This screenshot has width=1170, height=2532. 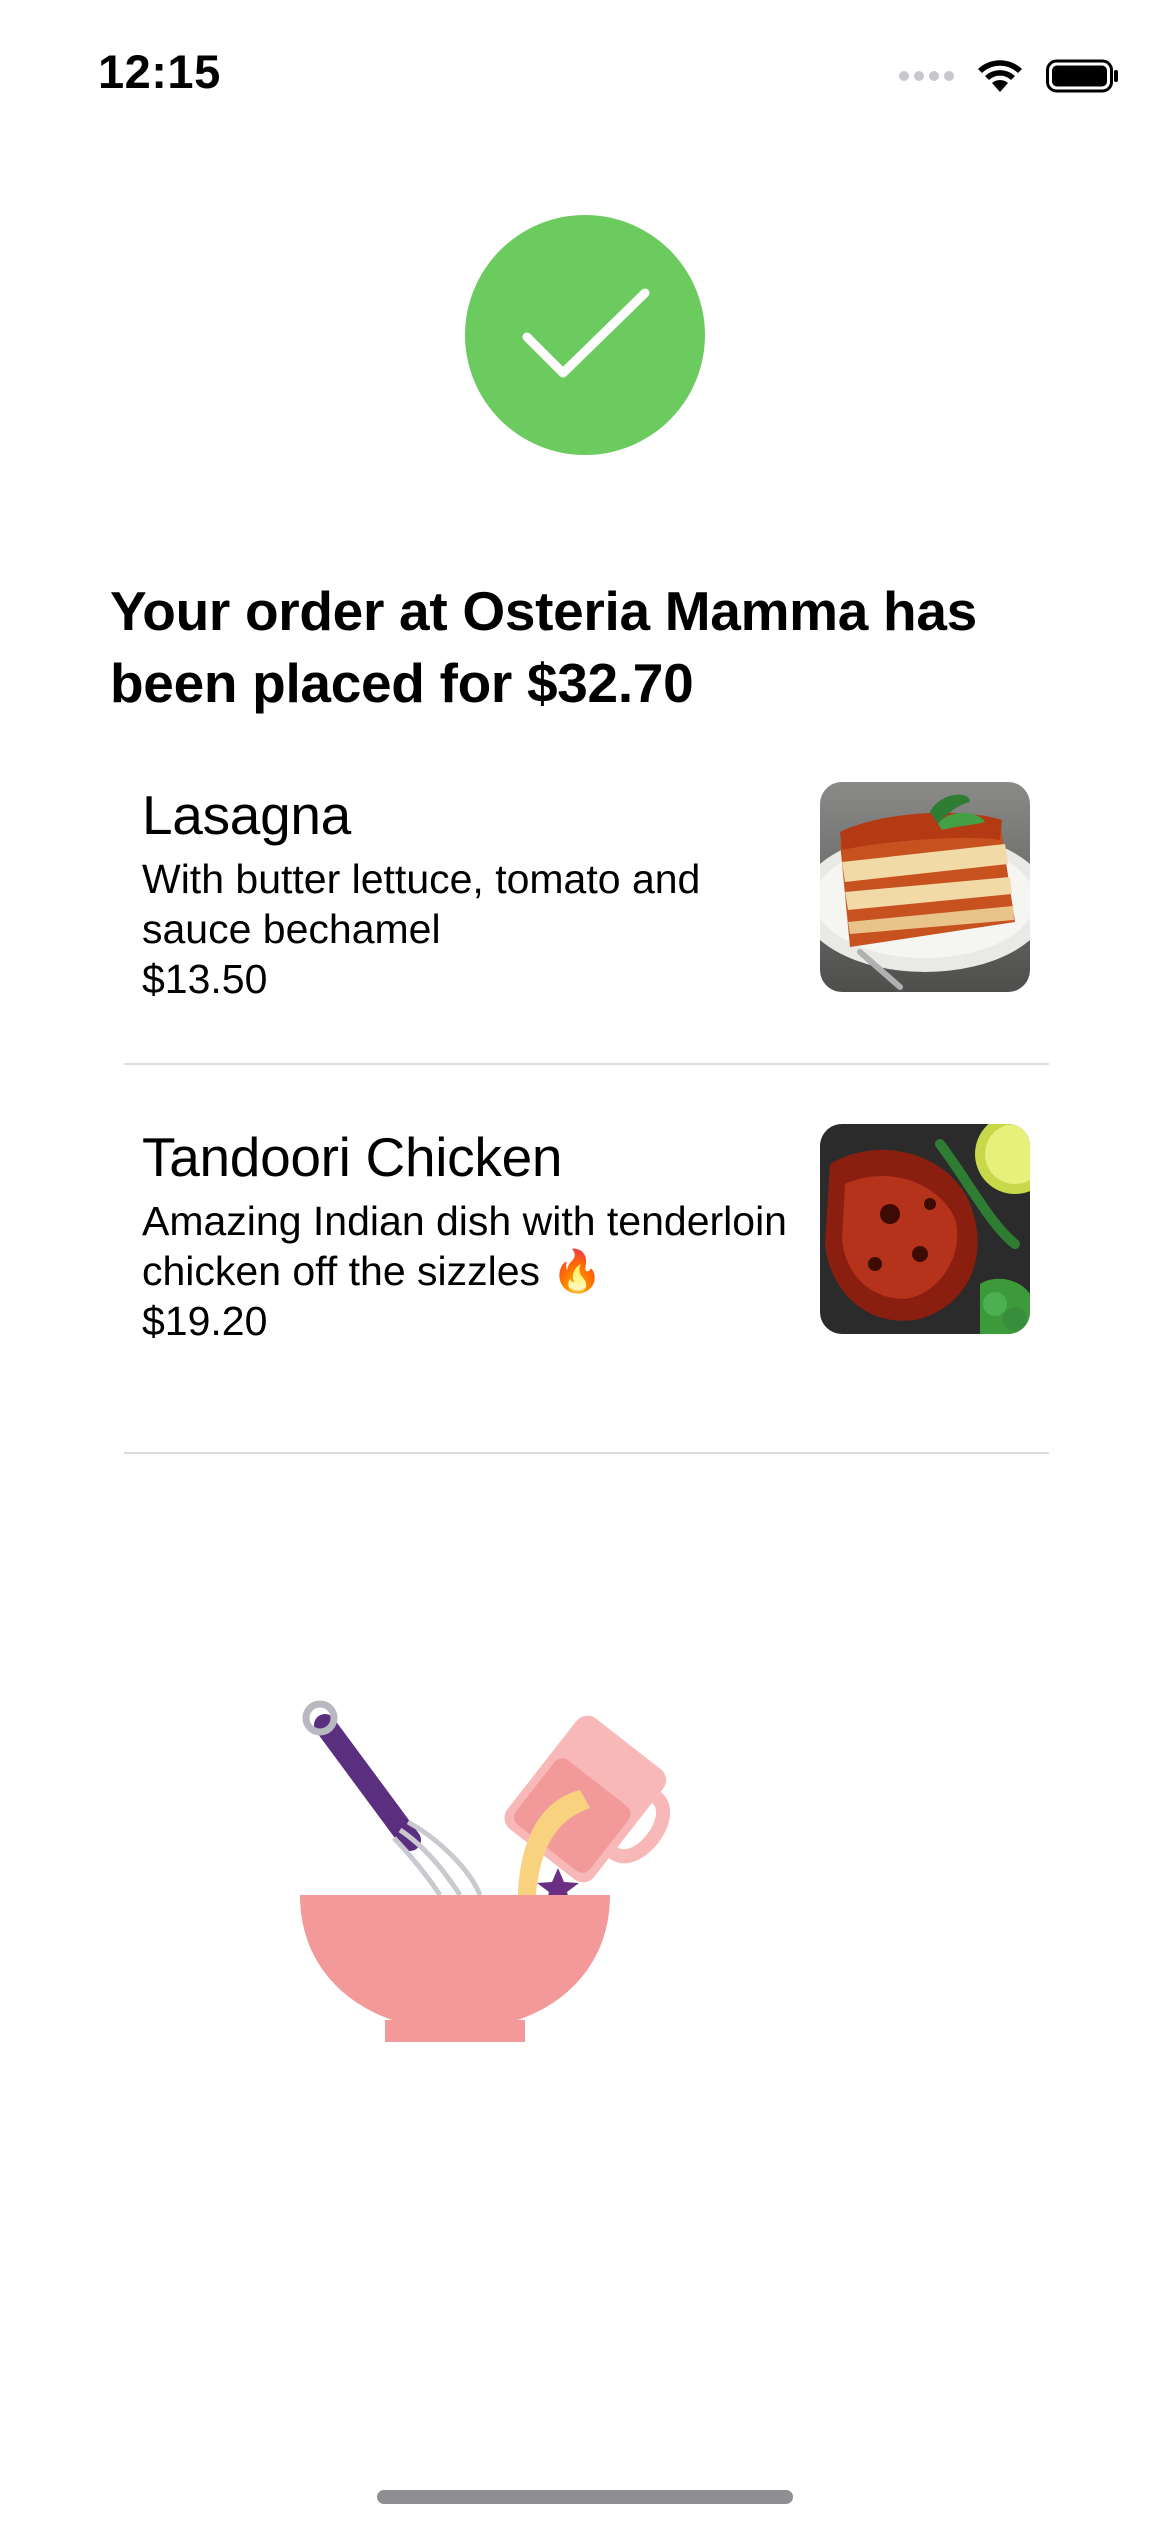 I want to click on mixing-bowl-illustration, so click(x=530, y=1880).